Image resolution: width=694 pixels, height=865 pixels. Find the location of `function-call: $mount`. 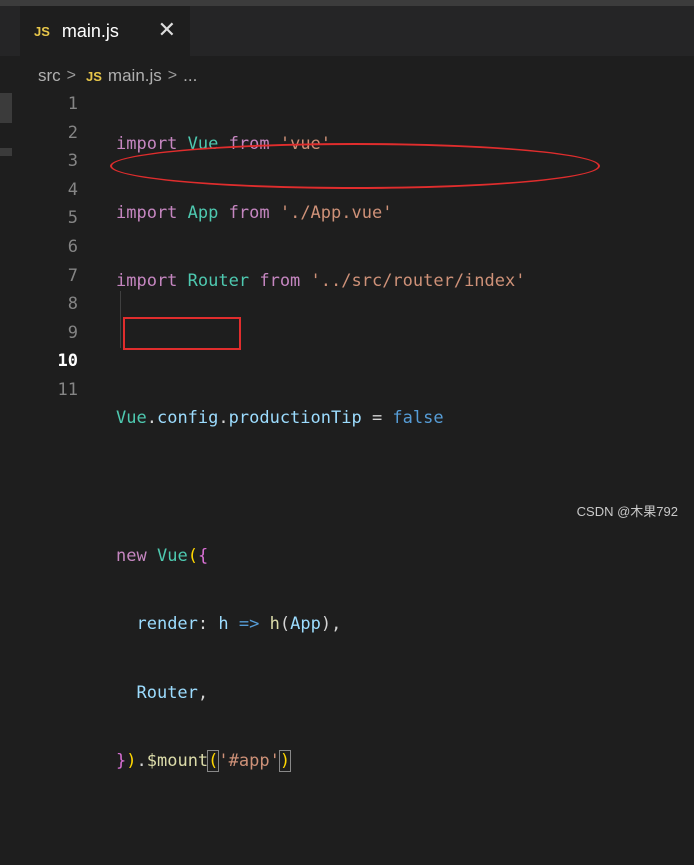

function-call: $mount is located at coordinates (177, 761).